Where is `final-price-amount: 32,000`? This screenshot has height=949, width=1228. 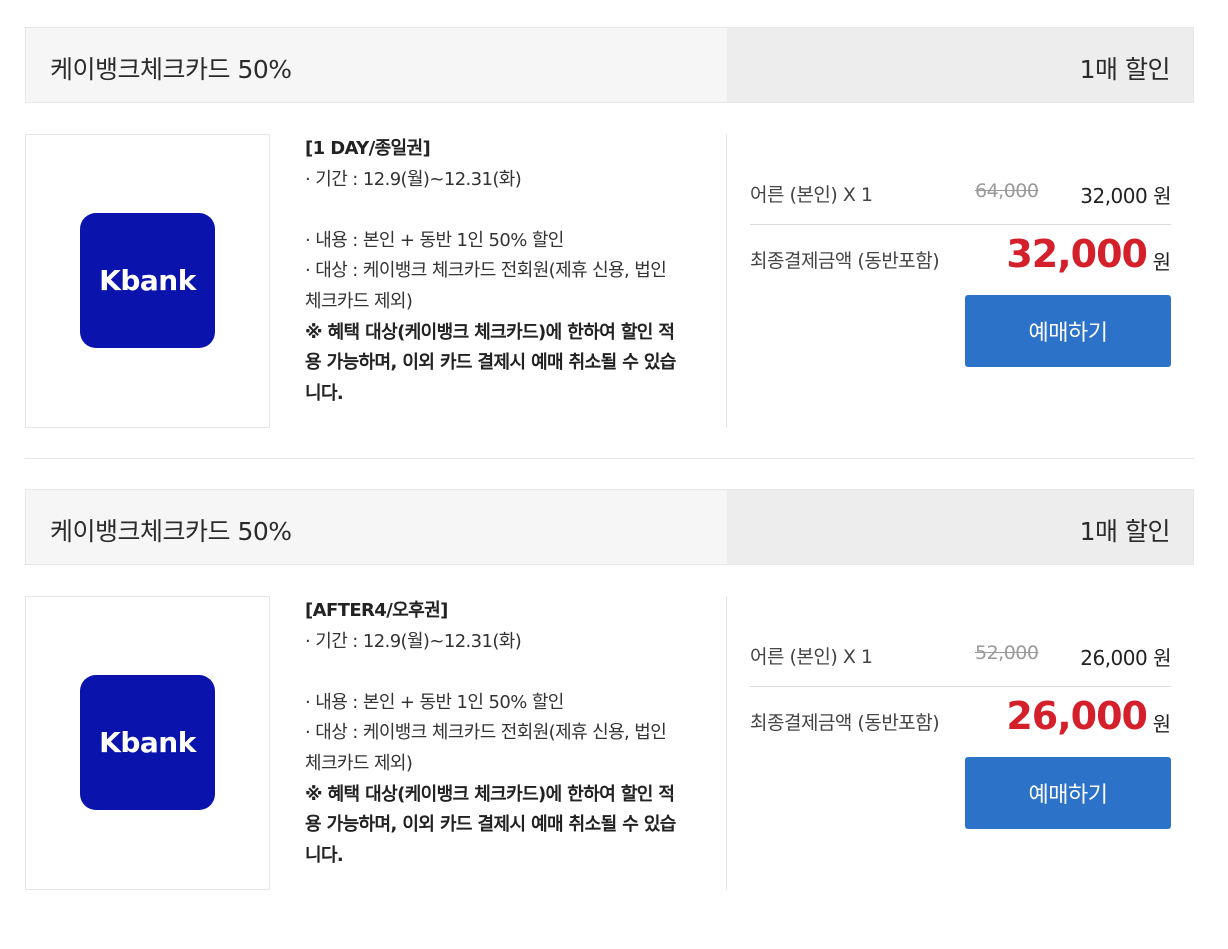
final-price-amount: 32,000 is located at coordinates (1077, 254).